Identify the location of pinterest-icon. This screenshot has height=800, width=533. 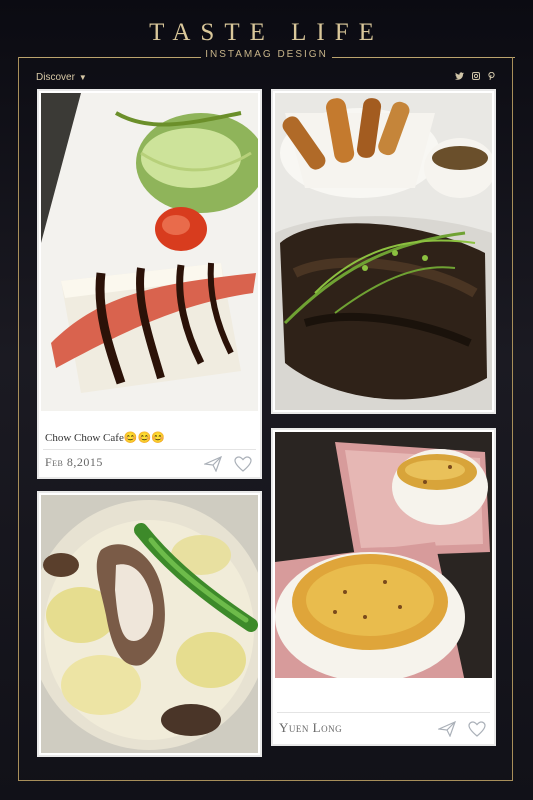
(491, 76).